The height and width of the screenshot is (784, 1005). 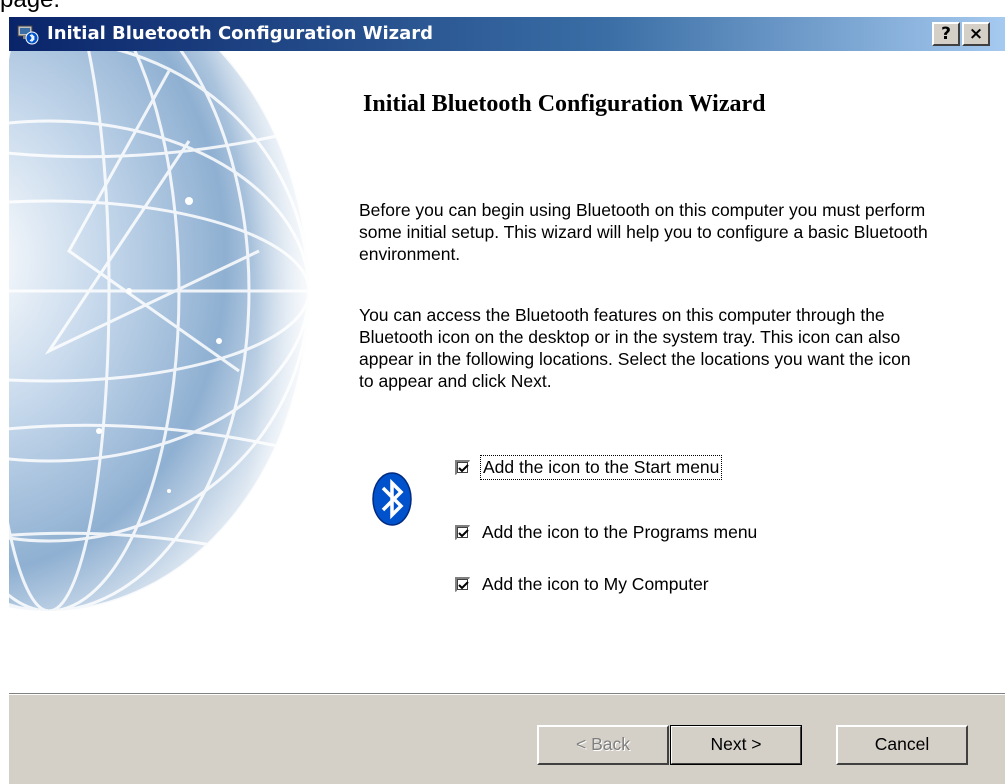 What do you see at coordinates (736, 745) in the screenshot?
I see `next-button: Next >` at bounding box center [736, 745].